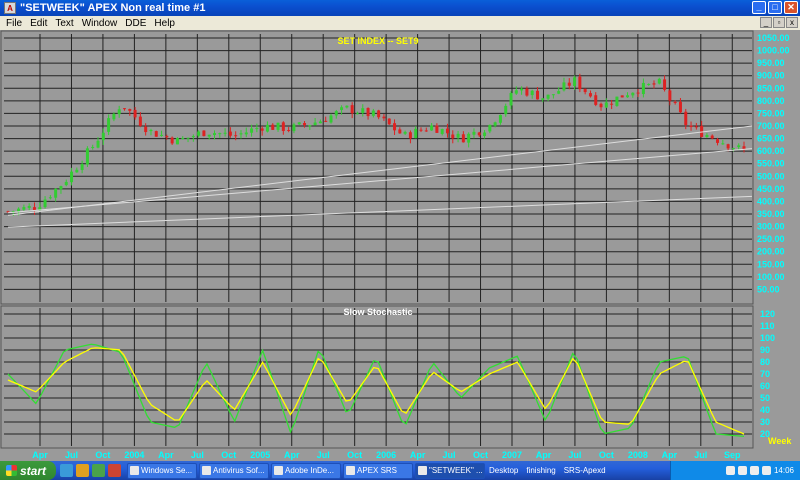 The image size is (800, 480). What do you see at coordinates (114, 470) in the screenshot?
I see `app-icon` at bounding box center [114, 470].